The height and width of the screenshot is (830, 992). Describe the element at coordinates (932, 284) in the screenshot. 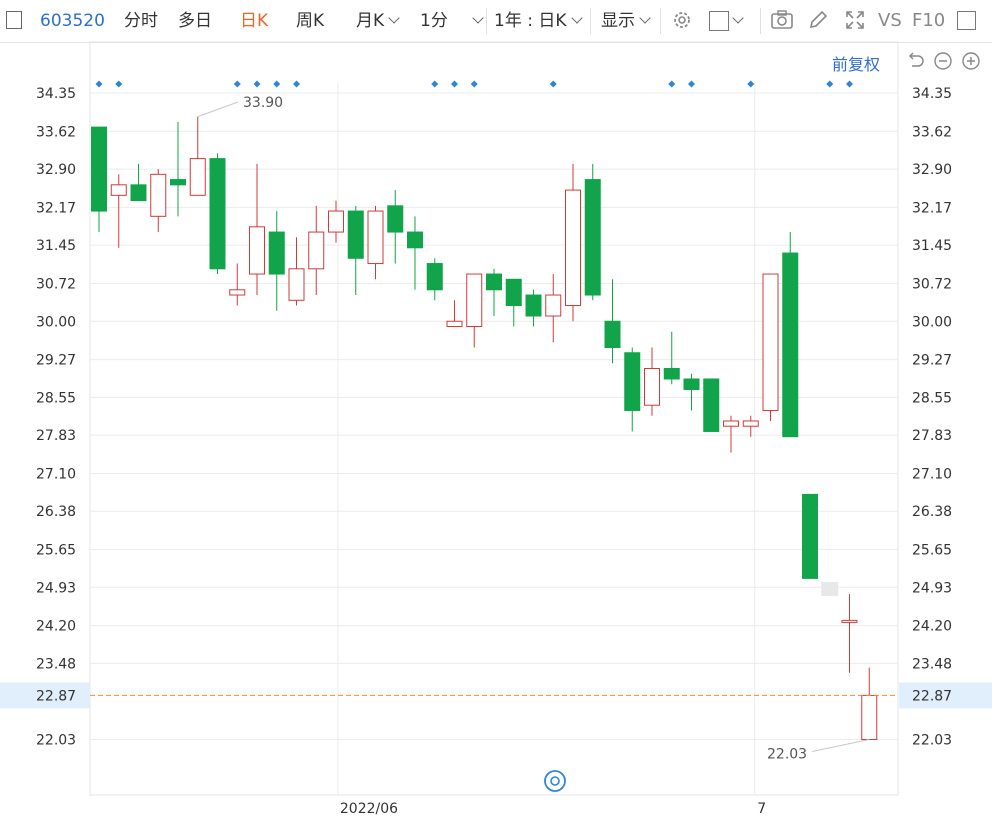

I see `y-tick-label-right: 30.72` at that location.